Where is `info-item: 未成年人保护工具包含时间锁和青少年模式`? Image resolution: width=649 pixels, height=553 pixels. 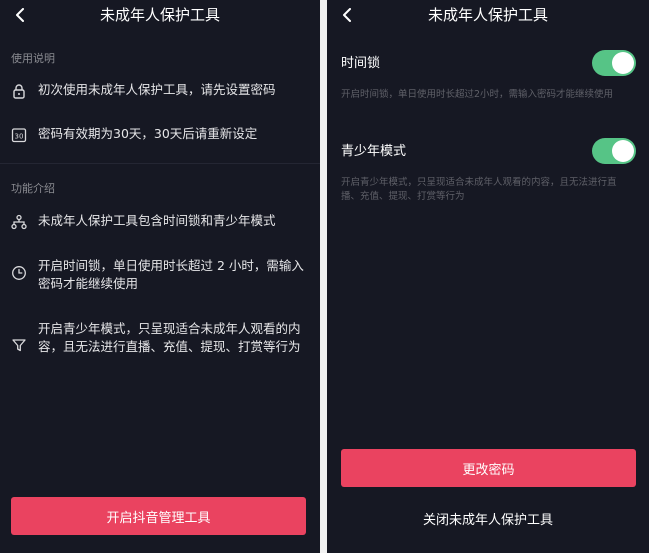
info-item: 未成年人保护工具包含时间锁和青少年模式 is located at coordinates (160, 221).